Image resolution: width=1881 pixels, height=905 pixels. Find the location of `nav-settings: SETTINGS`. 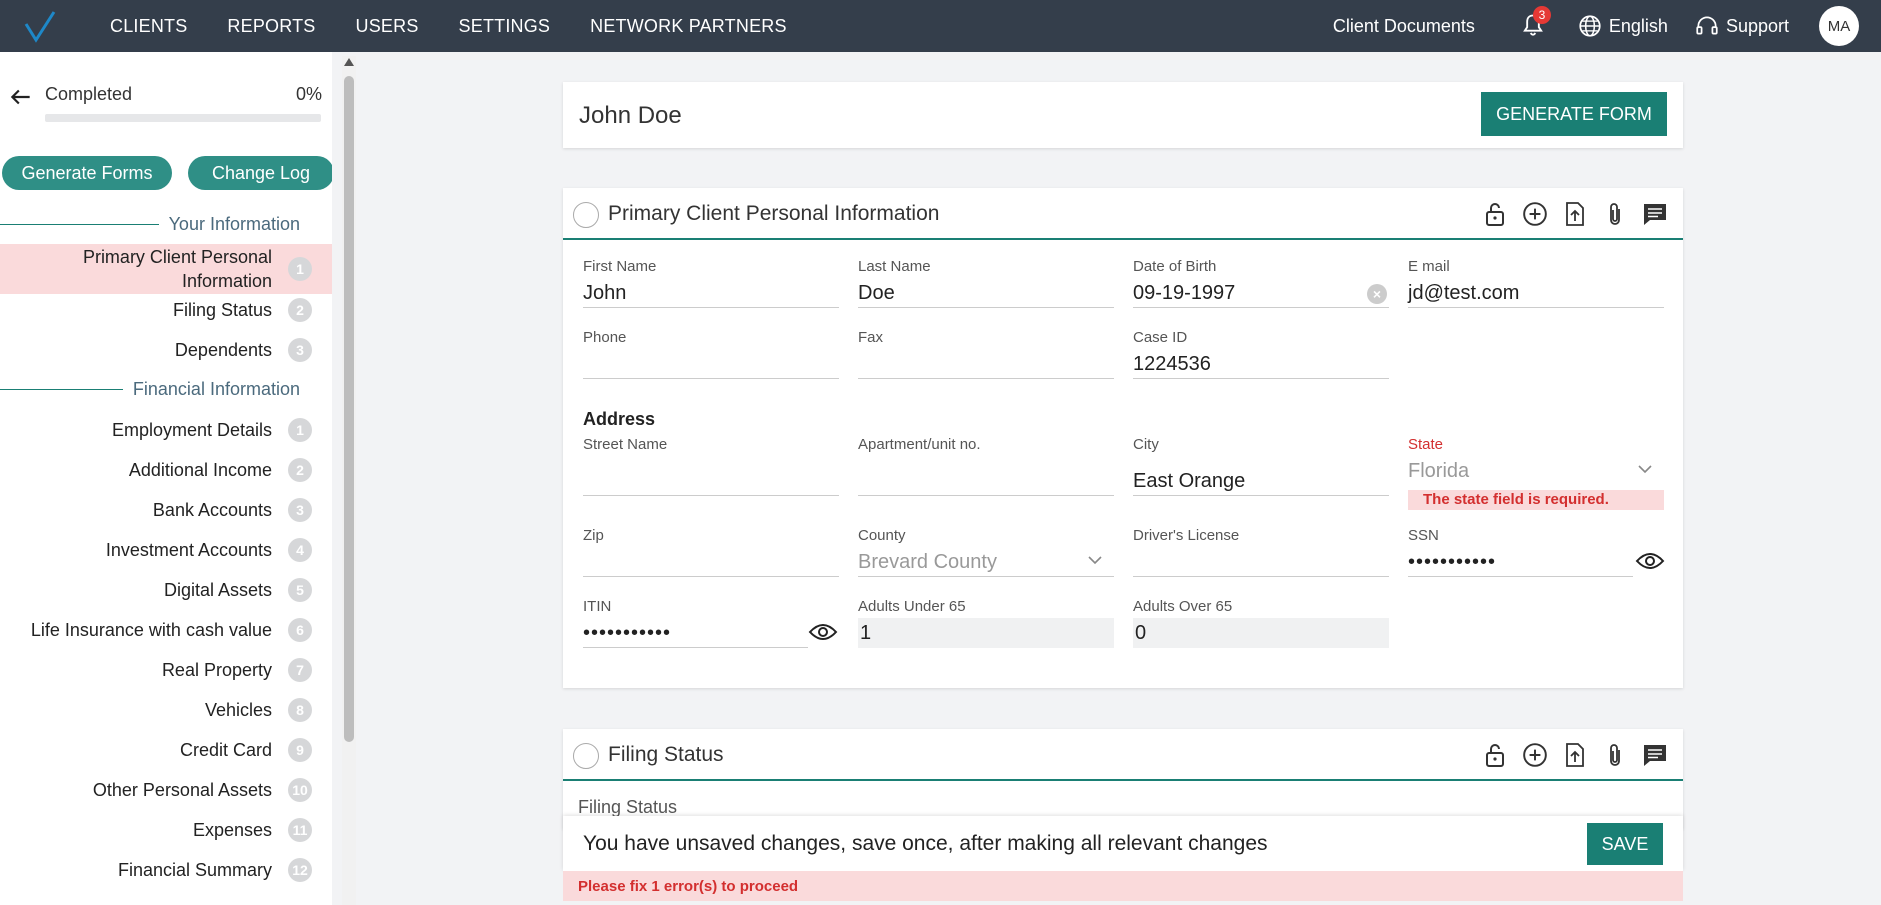

nav-settings: SETTINGS is located at coordinates (505, 26).